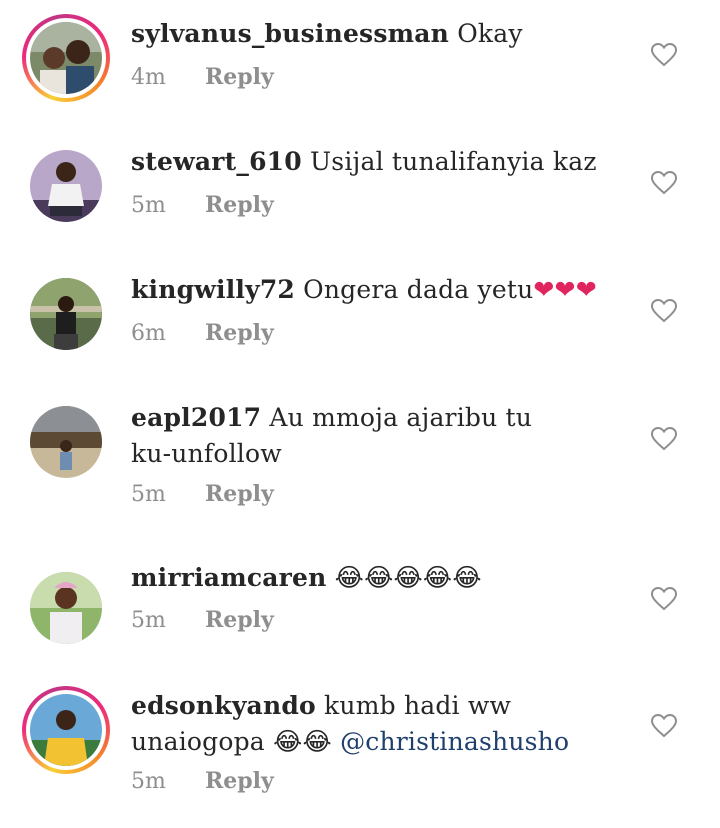  Describe the element at coordinates (216, 161) in the screenshot. I see `comment-username: stewart_610` at that location.